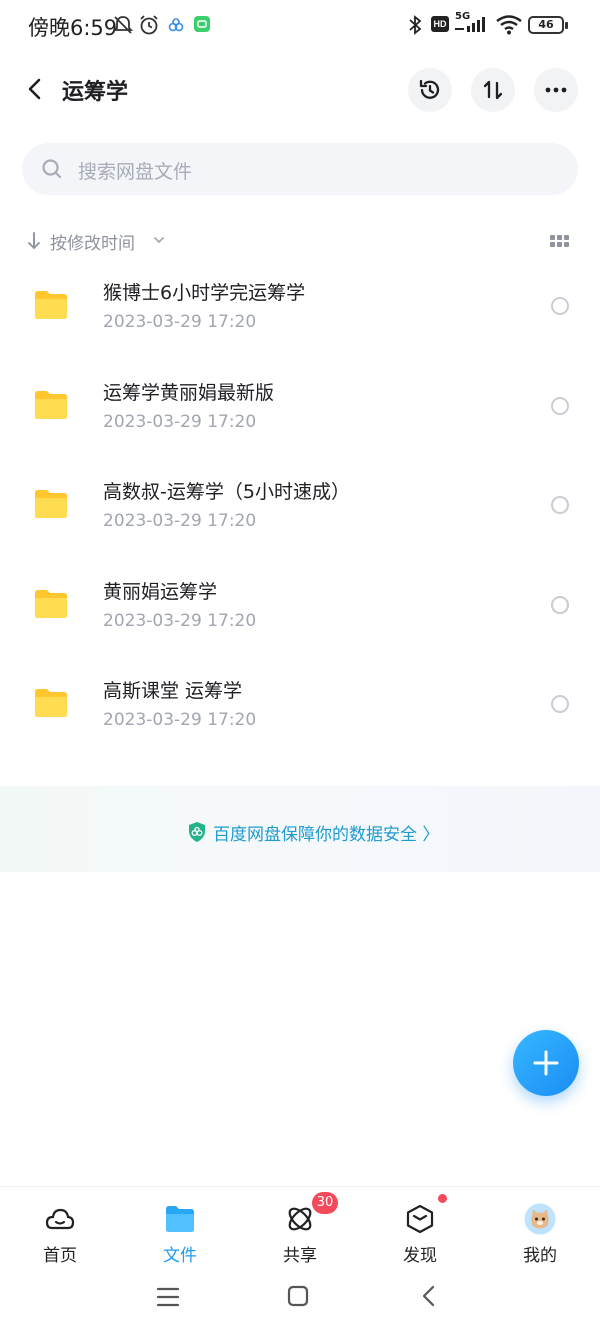 The height and width of the screenshot is (1333, 600). What do you see at coordinates (149, 25) in the screenshot?
I see `alarm-icon` at bounding box center [149, 25].